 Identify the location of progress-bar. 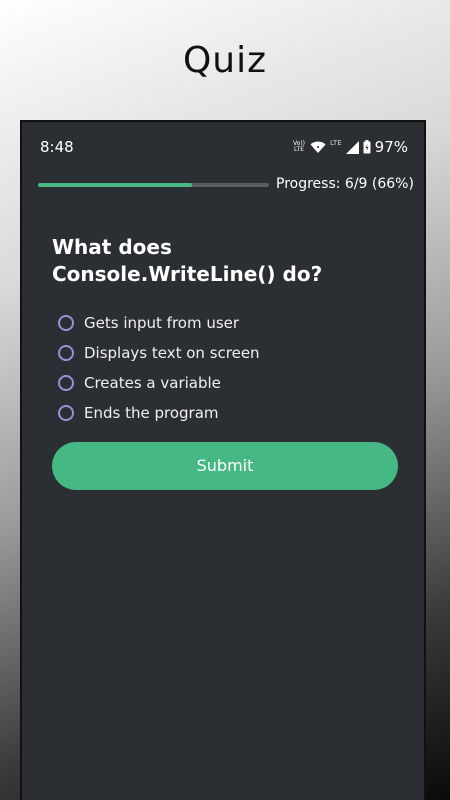
(153, 185).